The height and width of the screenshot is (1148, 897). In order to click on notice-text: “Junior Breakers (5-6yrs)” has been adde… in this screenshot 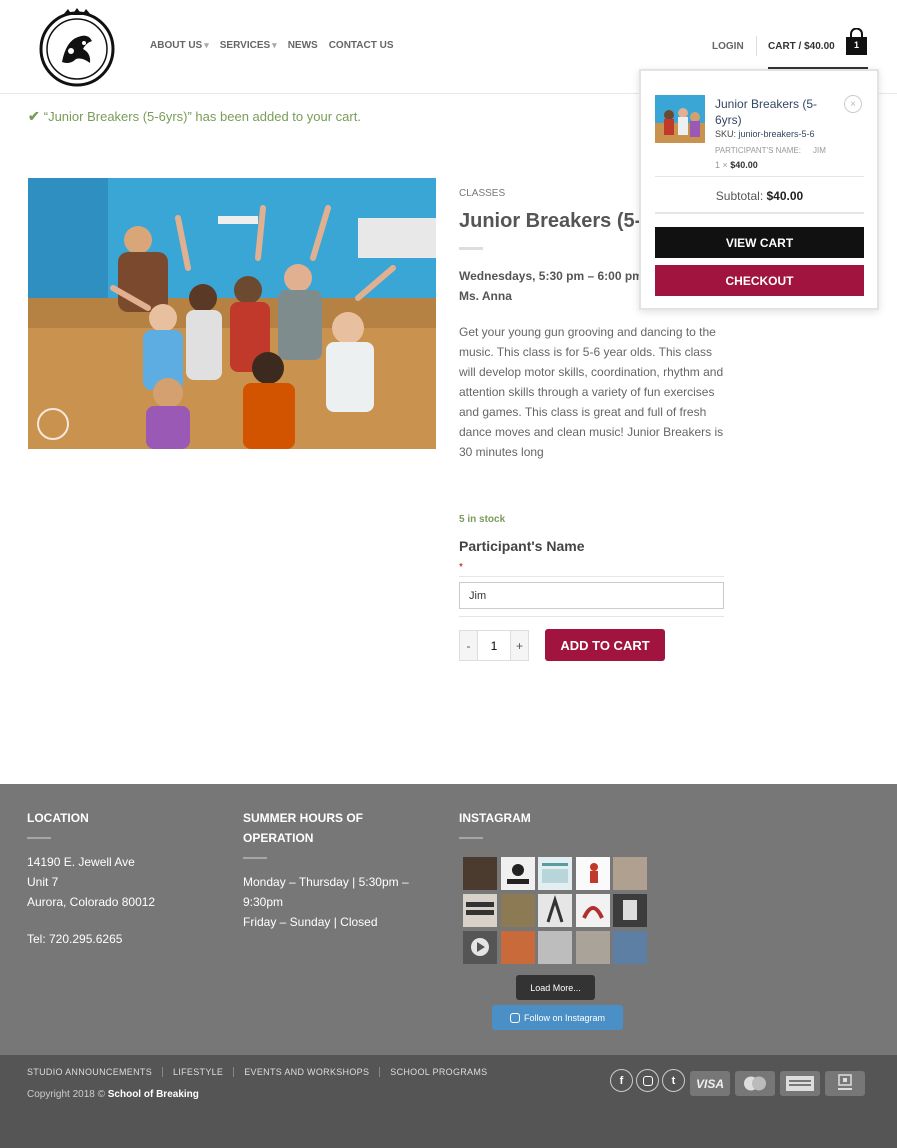, I will do `click(202, 116)`.